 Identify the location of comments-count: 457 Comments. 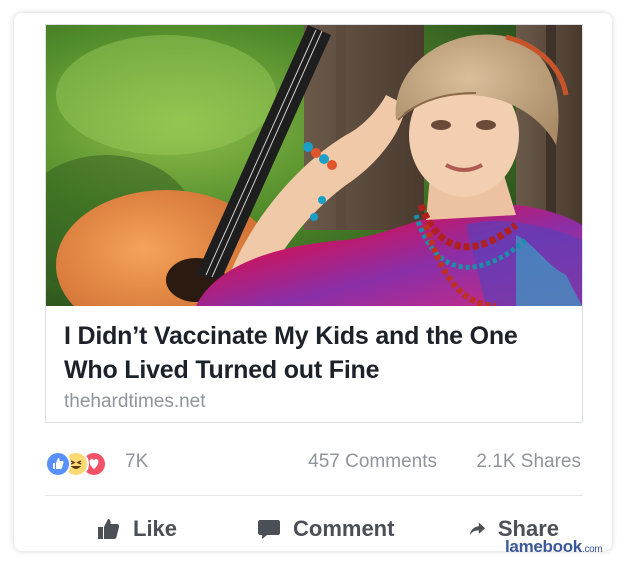
(372, 462).